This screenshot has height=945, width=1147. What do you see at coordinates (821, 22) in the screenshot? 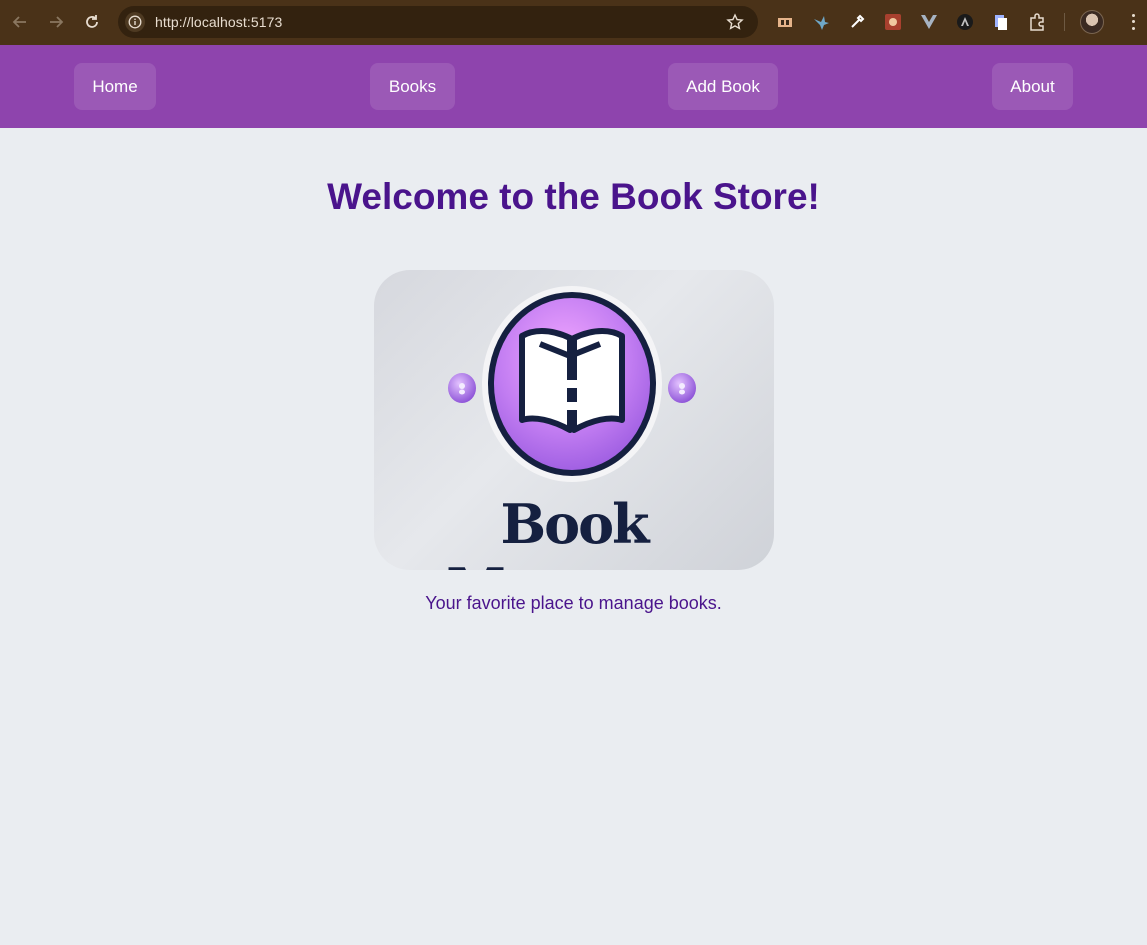
I see `extension-bird-icon` at bounding box center [821, 22].